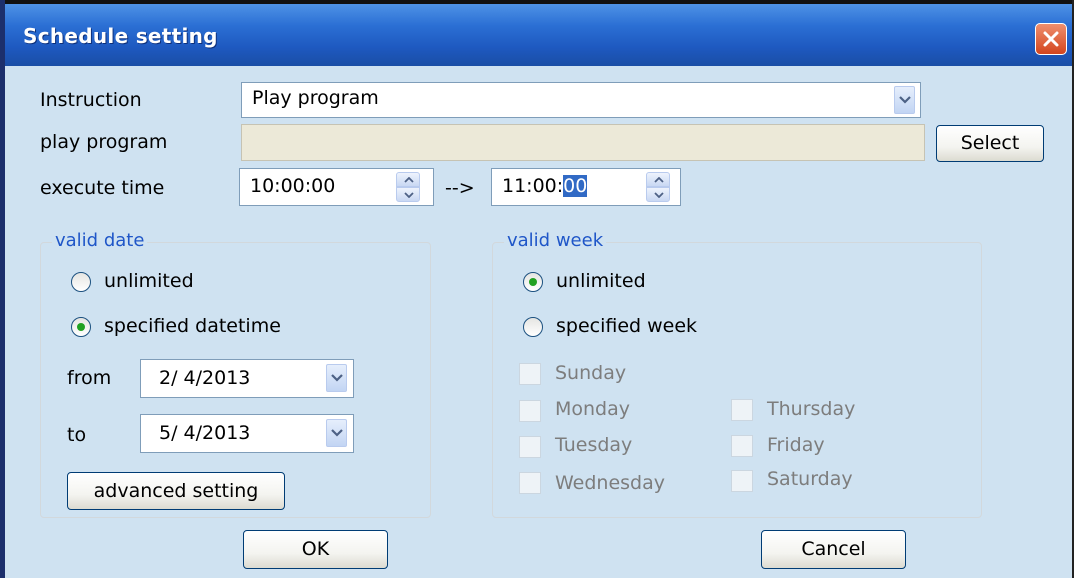 The width and height of the screenshot is (1078, 578). Describe the element at coordinates (533, 186) in the screenshot. I see `end-time-prefix: 11:00:` at that location.